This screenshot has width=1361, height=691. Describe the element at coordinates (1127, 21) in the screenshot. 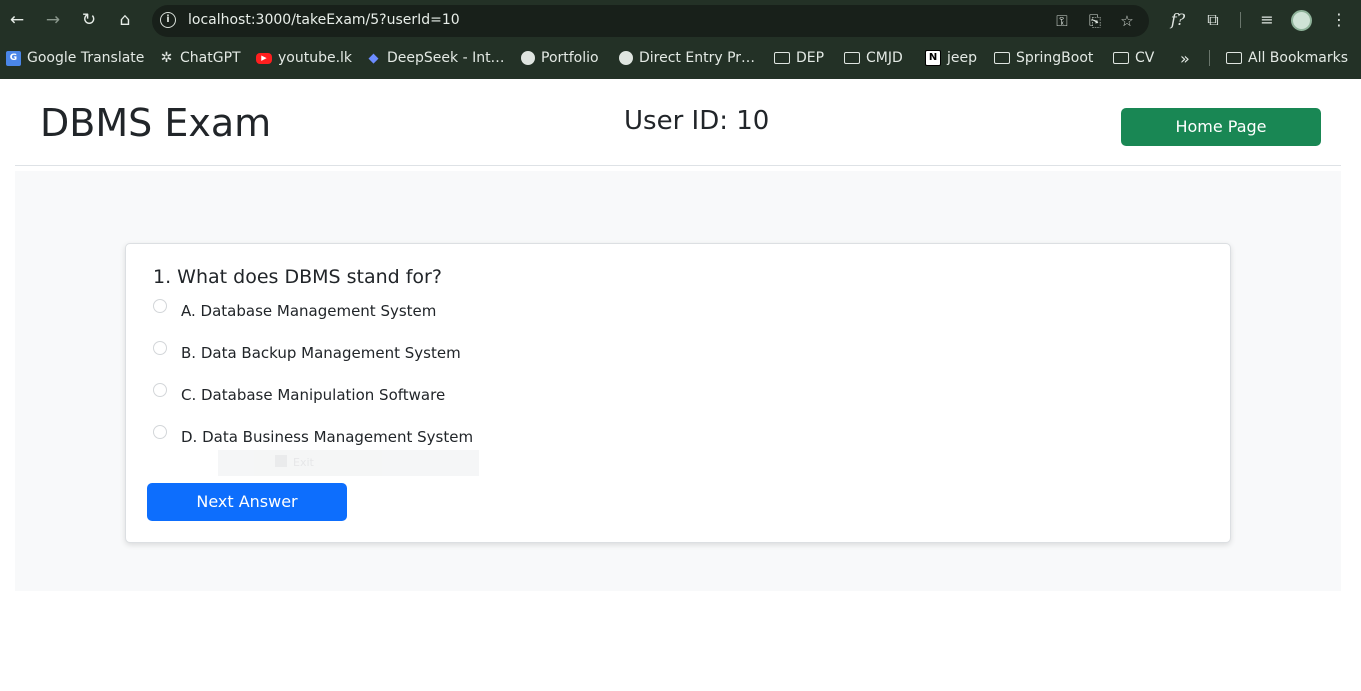

I see `bookmark-star-icon: ☆` at that location.